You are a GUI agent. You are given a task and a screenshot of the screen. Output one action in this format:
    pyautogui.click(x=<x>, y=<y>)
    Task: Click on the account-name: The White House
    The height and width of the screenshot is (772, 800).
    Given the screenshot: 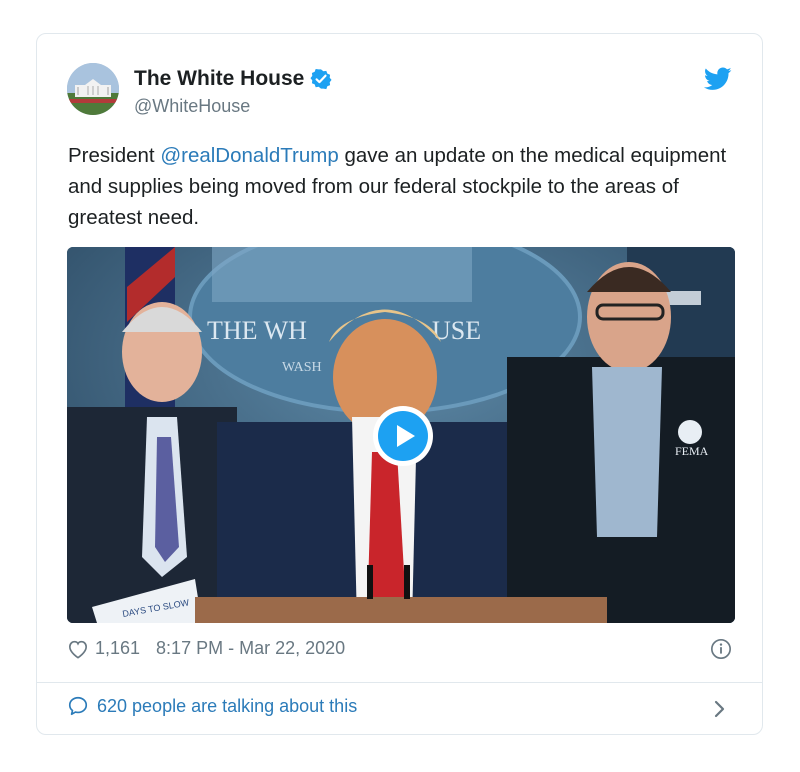 What is the action you would take?
    pyautogui.click(x=219, y=79)
    